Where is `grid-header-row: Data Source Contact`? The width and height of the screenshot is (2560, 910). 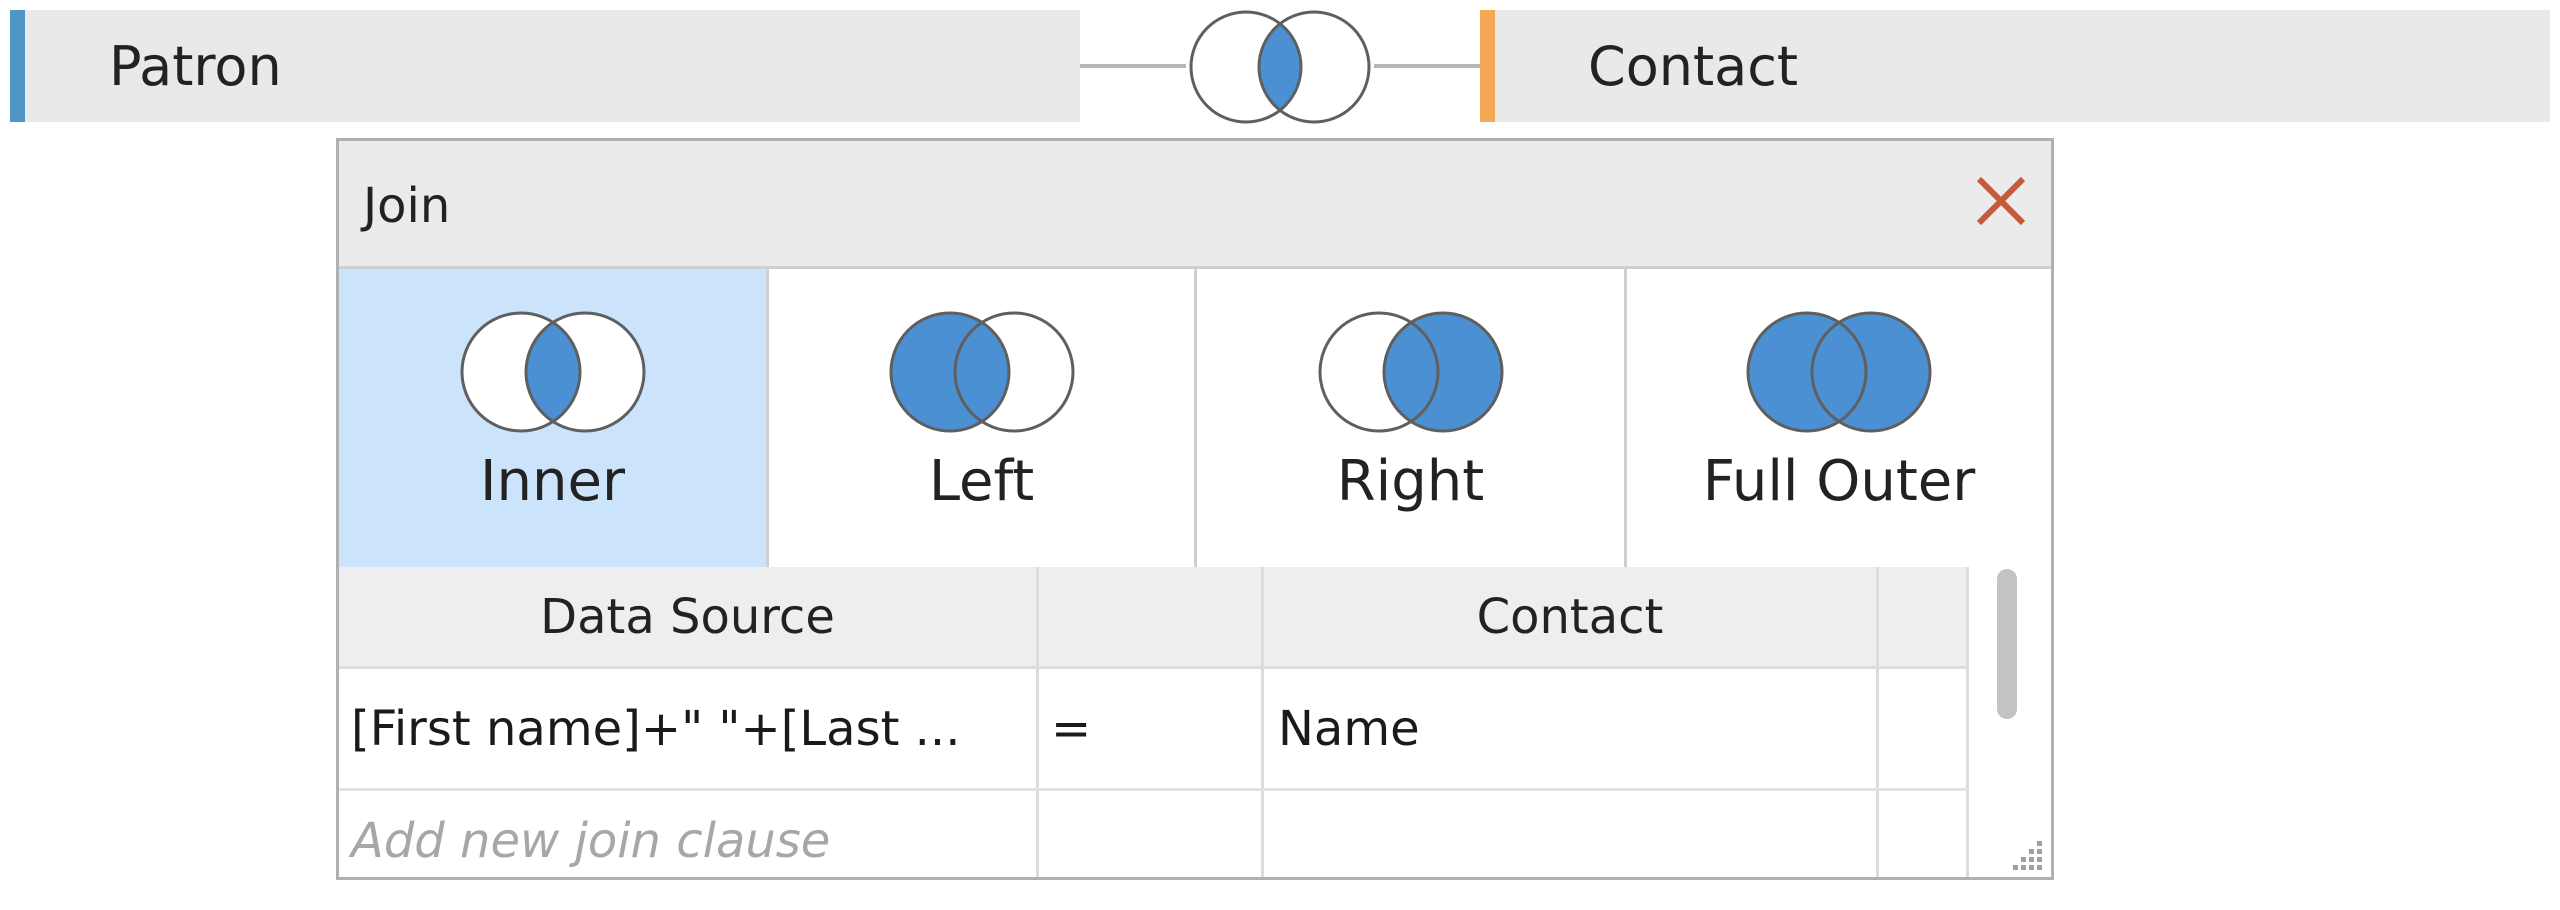 grid-header-row: Data Source Contact is located at coordinates (1154, 618).